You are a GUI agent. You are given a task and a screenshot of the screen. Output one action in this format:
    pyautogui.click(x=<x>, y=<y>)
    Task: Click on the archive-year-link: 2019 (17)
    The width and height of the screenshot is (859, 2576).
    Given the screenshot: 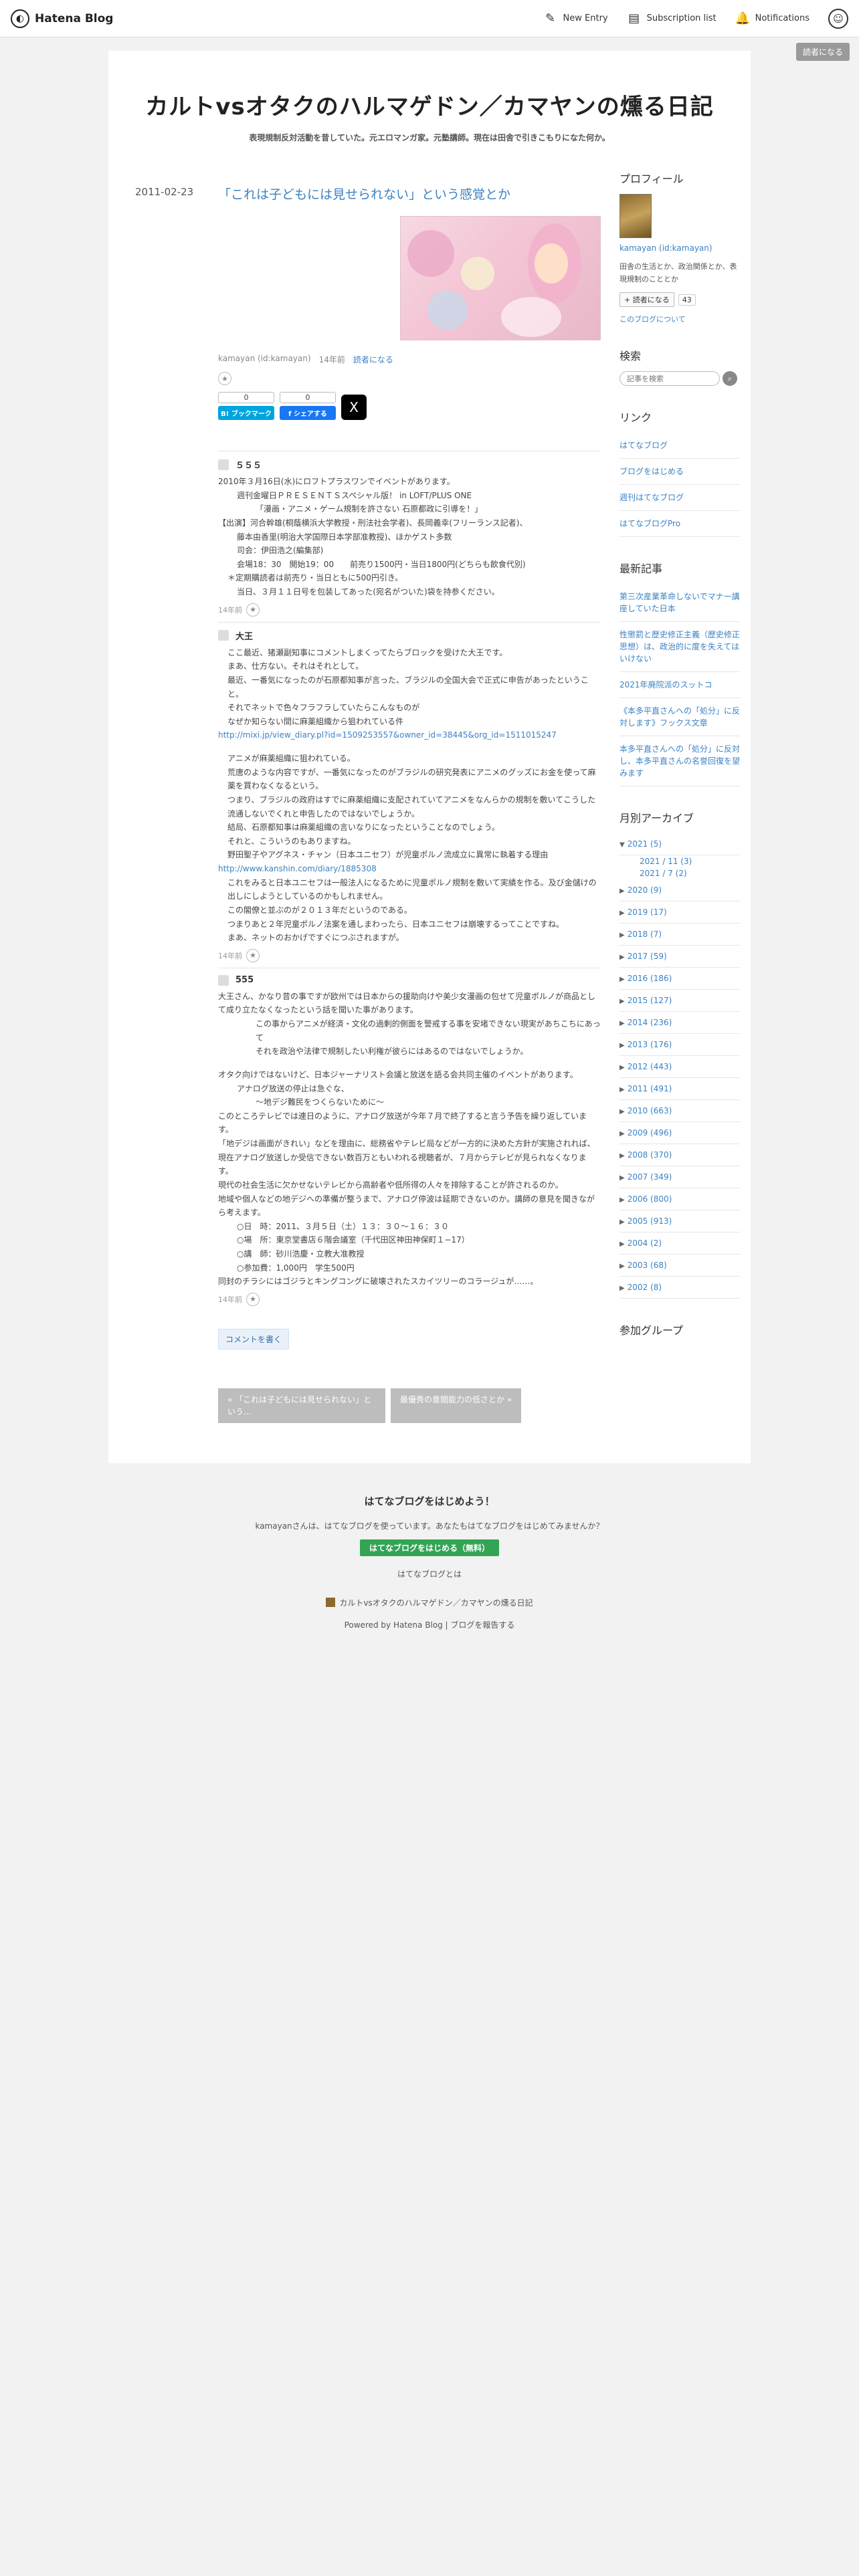 What is the action you would take?
    pyautogui.click(x=647, y=912)
    